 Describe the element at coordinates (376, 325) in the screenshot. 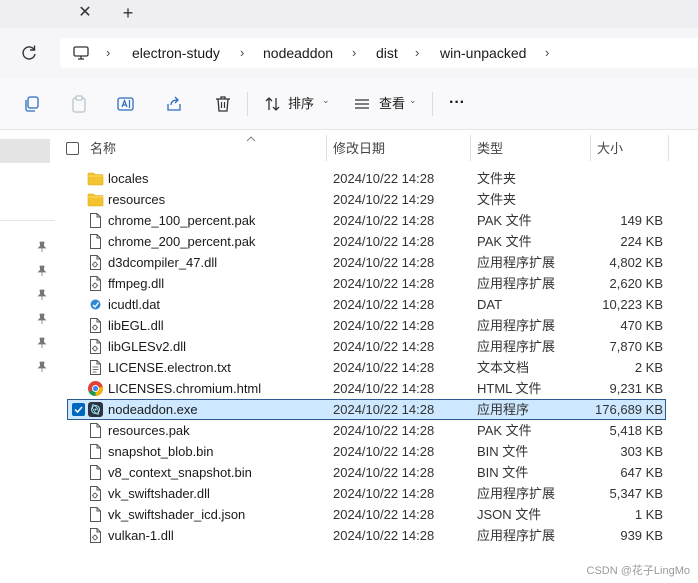

I see `file-row: libEGL.dll 2024/10/22 14:28 应用程序扩展 470 KB` at that location.